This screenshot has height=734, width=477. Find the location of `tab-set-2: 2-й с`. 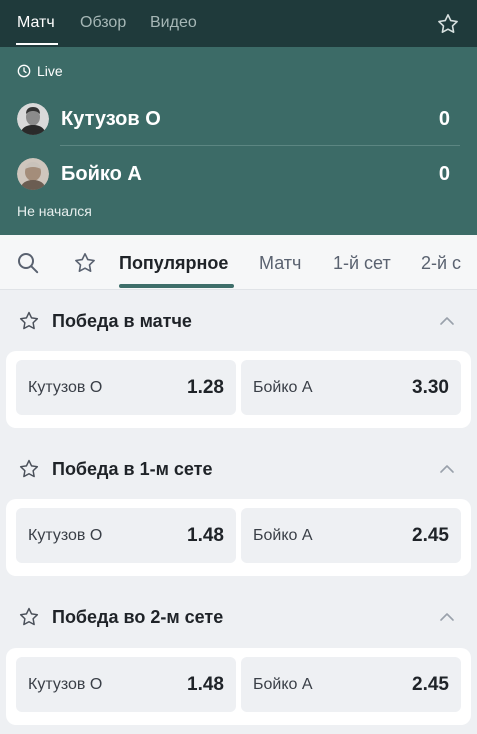

tab-set-2: 2-й с is located at coordinates (441, 263).